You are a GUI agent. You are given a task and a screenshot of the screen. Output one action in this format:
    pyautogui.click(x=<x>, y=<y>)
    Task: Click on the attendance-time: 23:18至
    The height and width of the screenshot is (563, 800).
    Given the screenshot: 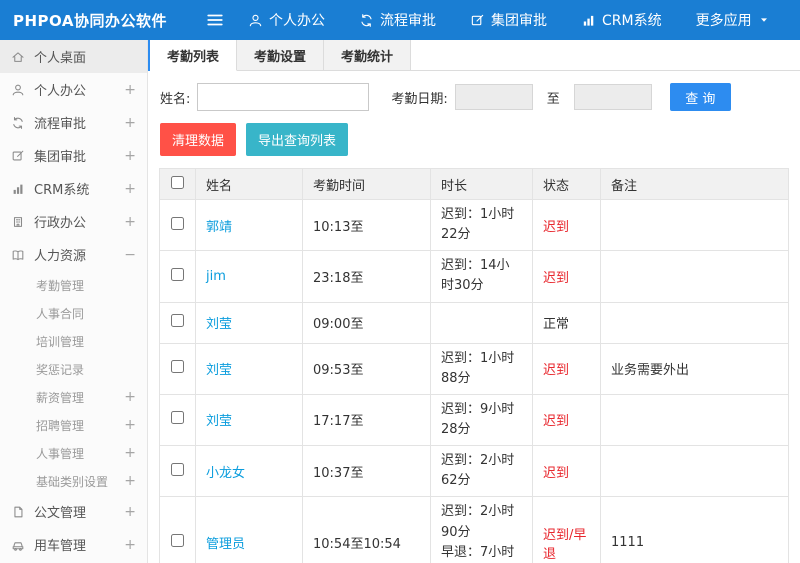 What is the action you would take?
    pyautogui.click(x=366, y=276)
    